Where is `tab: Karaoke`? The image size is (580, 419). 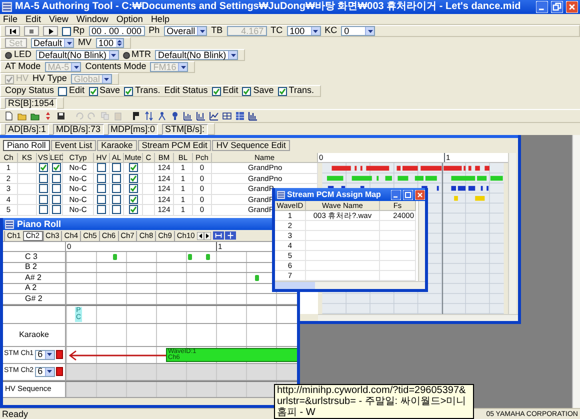 tab: Karaoke is located at coordinates (117, 145).